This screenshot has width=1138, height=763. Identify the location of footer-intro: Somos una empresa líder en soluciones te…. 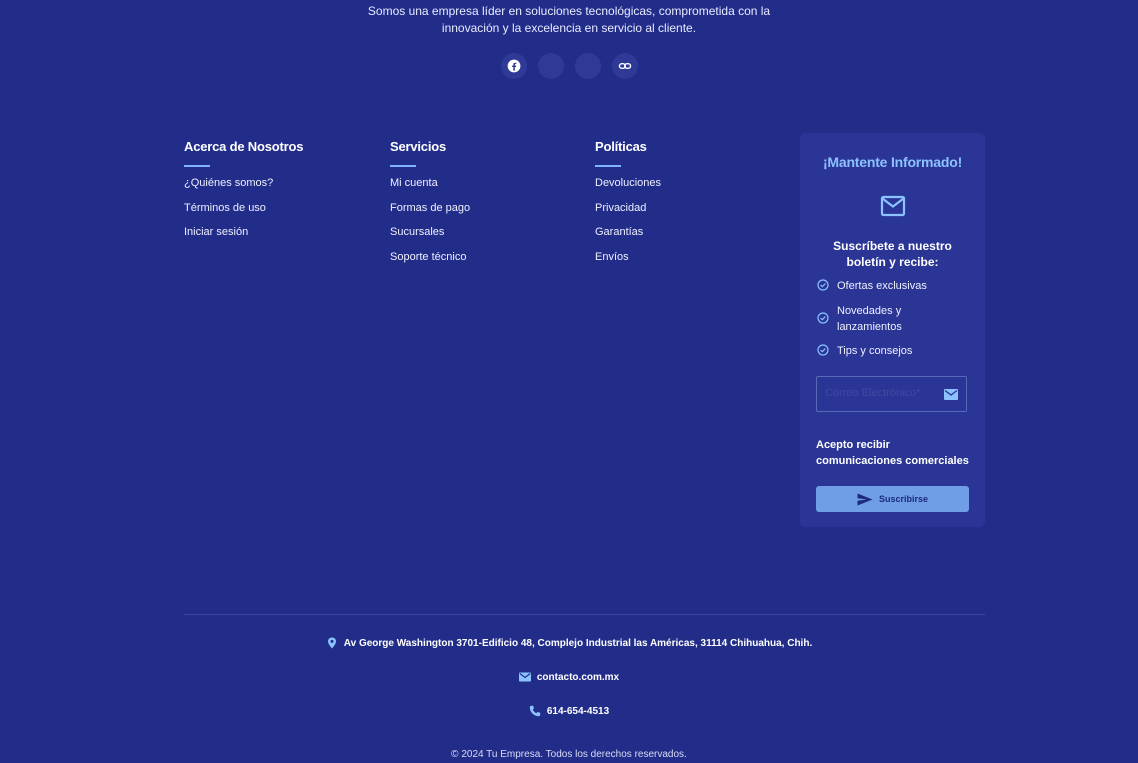
(569, 20).